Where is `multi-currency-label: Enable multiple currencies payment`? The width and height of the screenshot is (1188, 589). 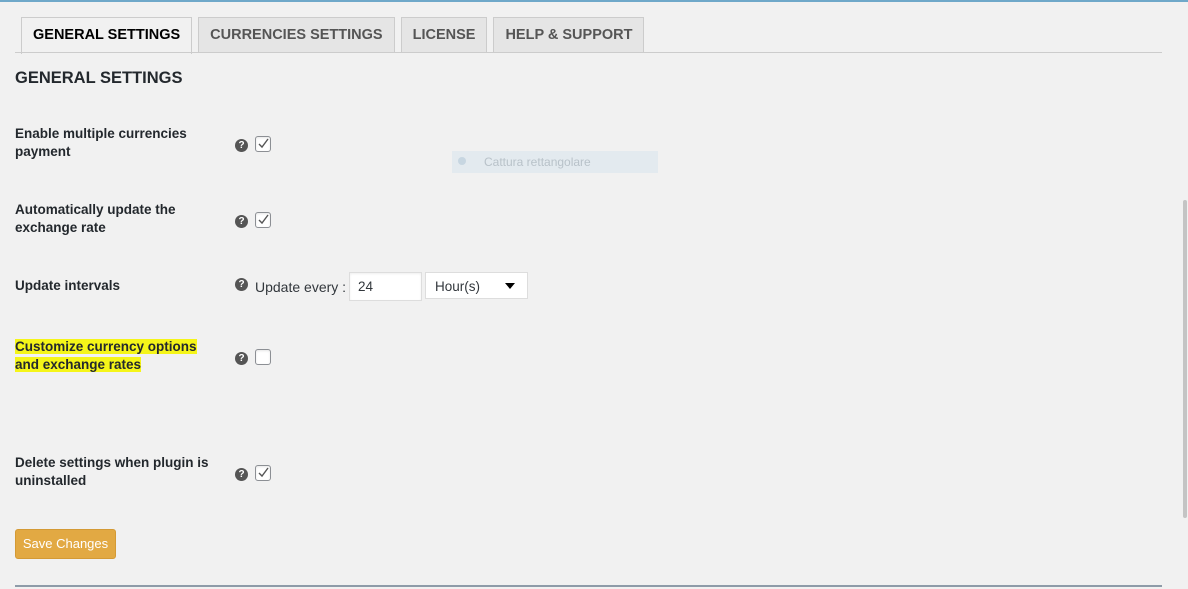
multi-currency-label: Enable multiple currencies payment is located at coordinates (120, 143).